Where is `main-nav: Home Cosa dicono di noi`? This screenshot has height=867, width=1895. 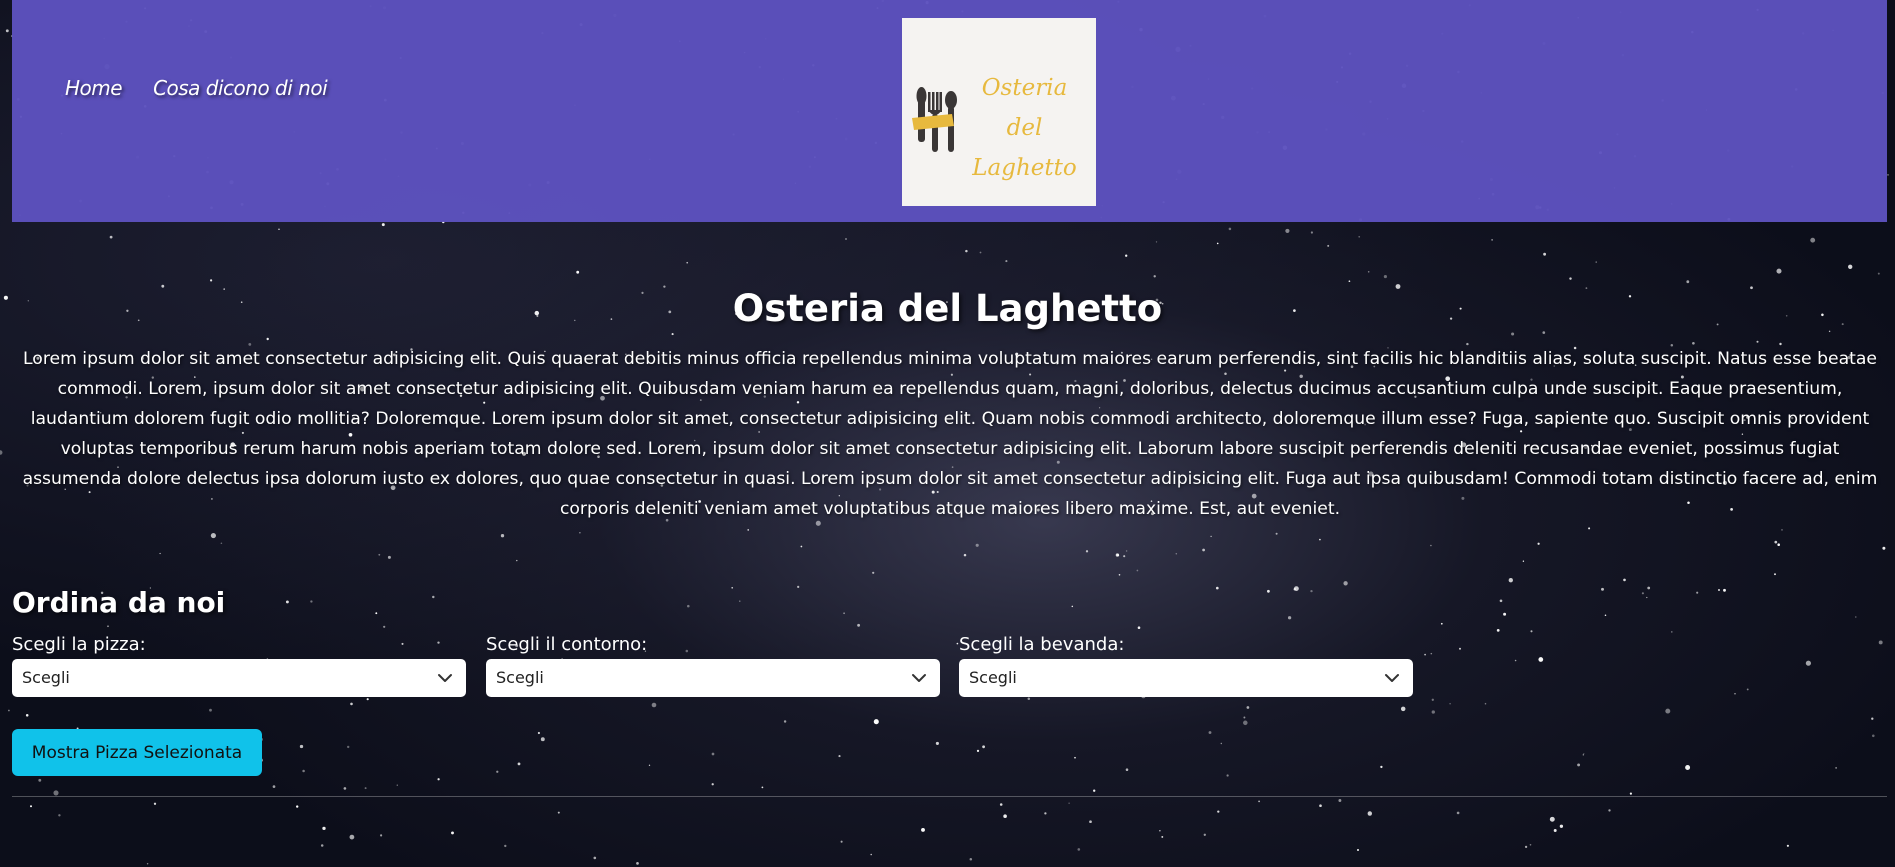 main-nav: Home Cosa dicono di noi is located at coordinates (211, 88).